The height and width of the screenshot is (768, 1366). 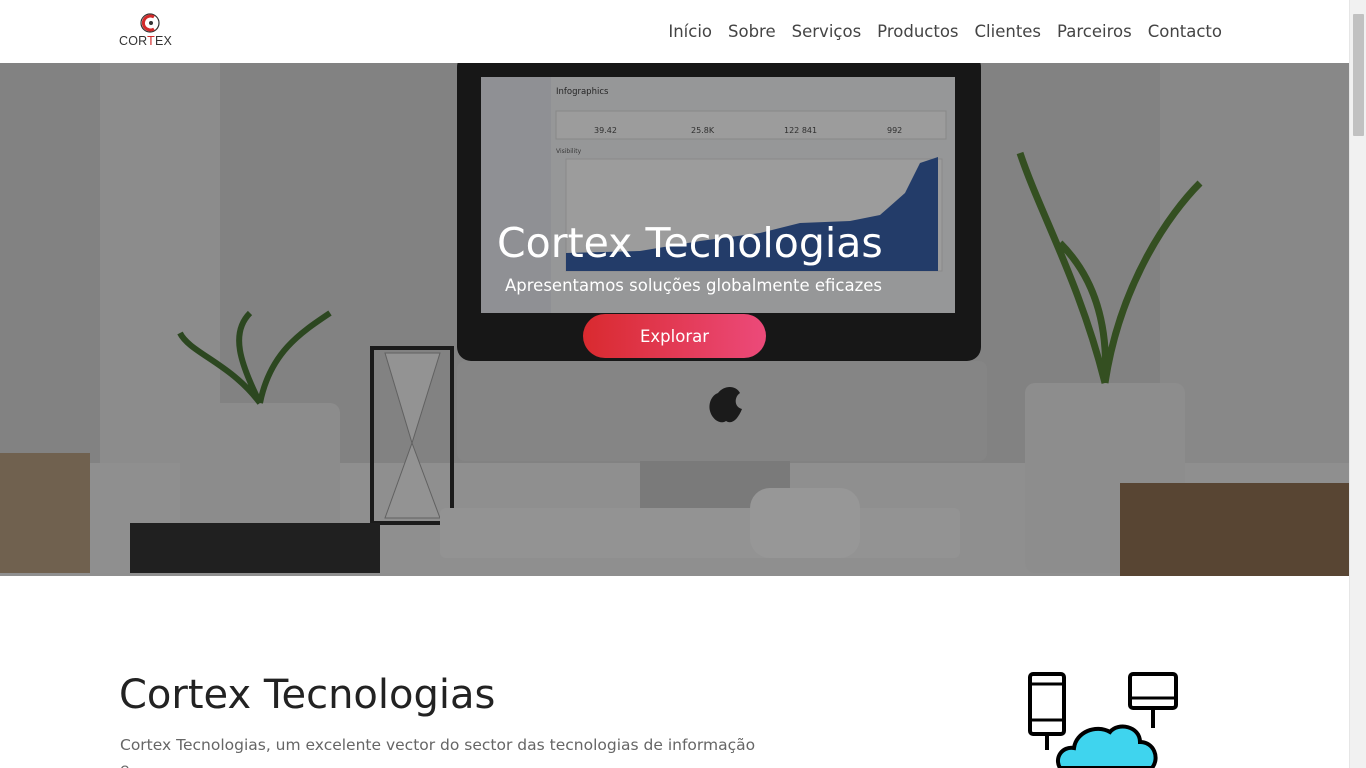 I want to click on about-title: Cortex Tecnologias, so click(x=307, y=695).